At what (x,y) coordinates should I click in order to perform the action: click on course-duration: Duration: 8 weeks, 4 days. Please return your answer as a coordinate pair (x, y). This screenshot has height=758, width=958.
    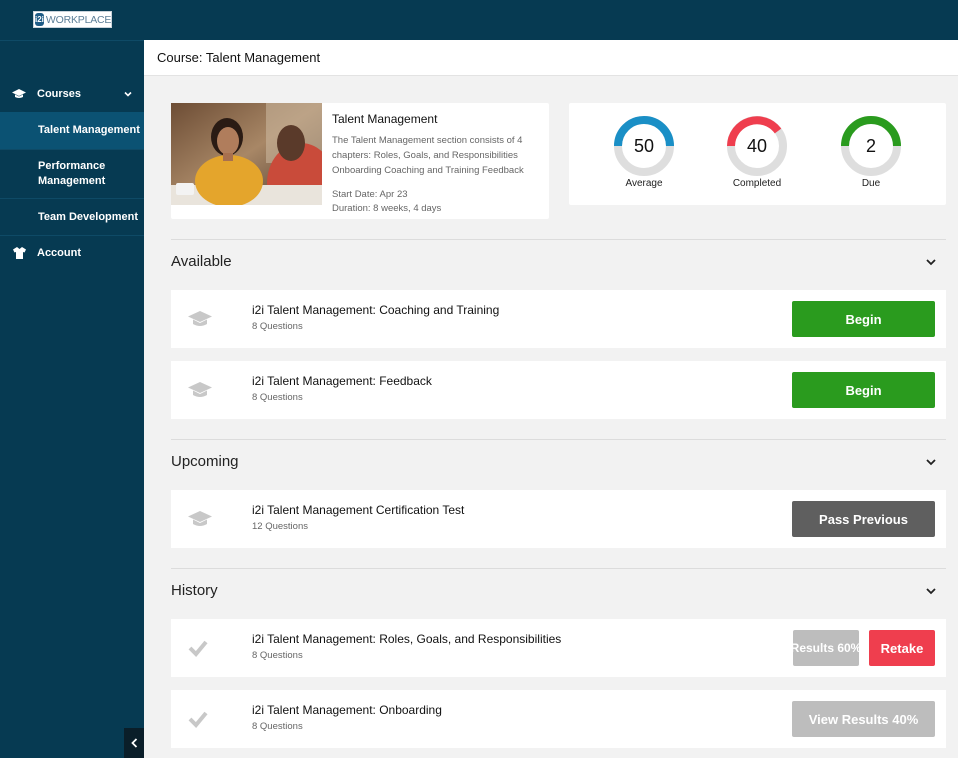
    Looking at the image, I should click on (387, 208).